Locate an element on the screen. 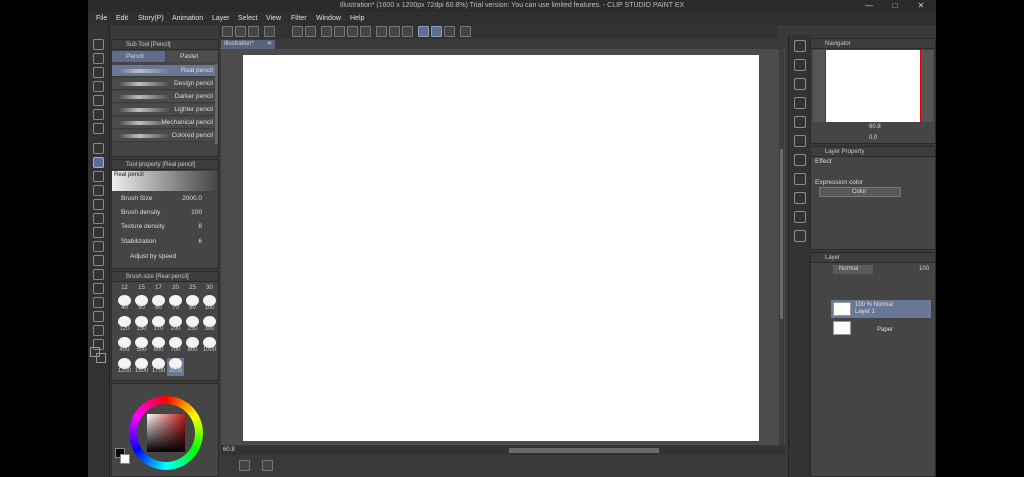  pencil-tool-icon is located at coordinates (98, 162).